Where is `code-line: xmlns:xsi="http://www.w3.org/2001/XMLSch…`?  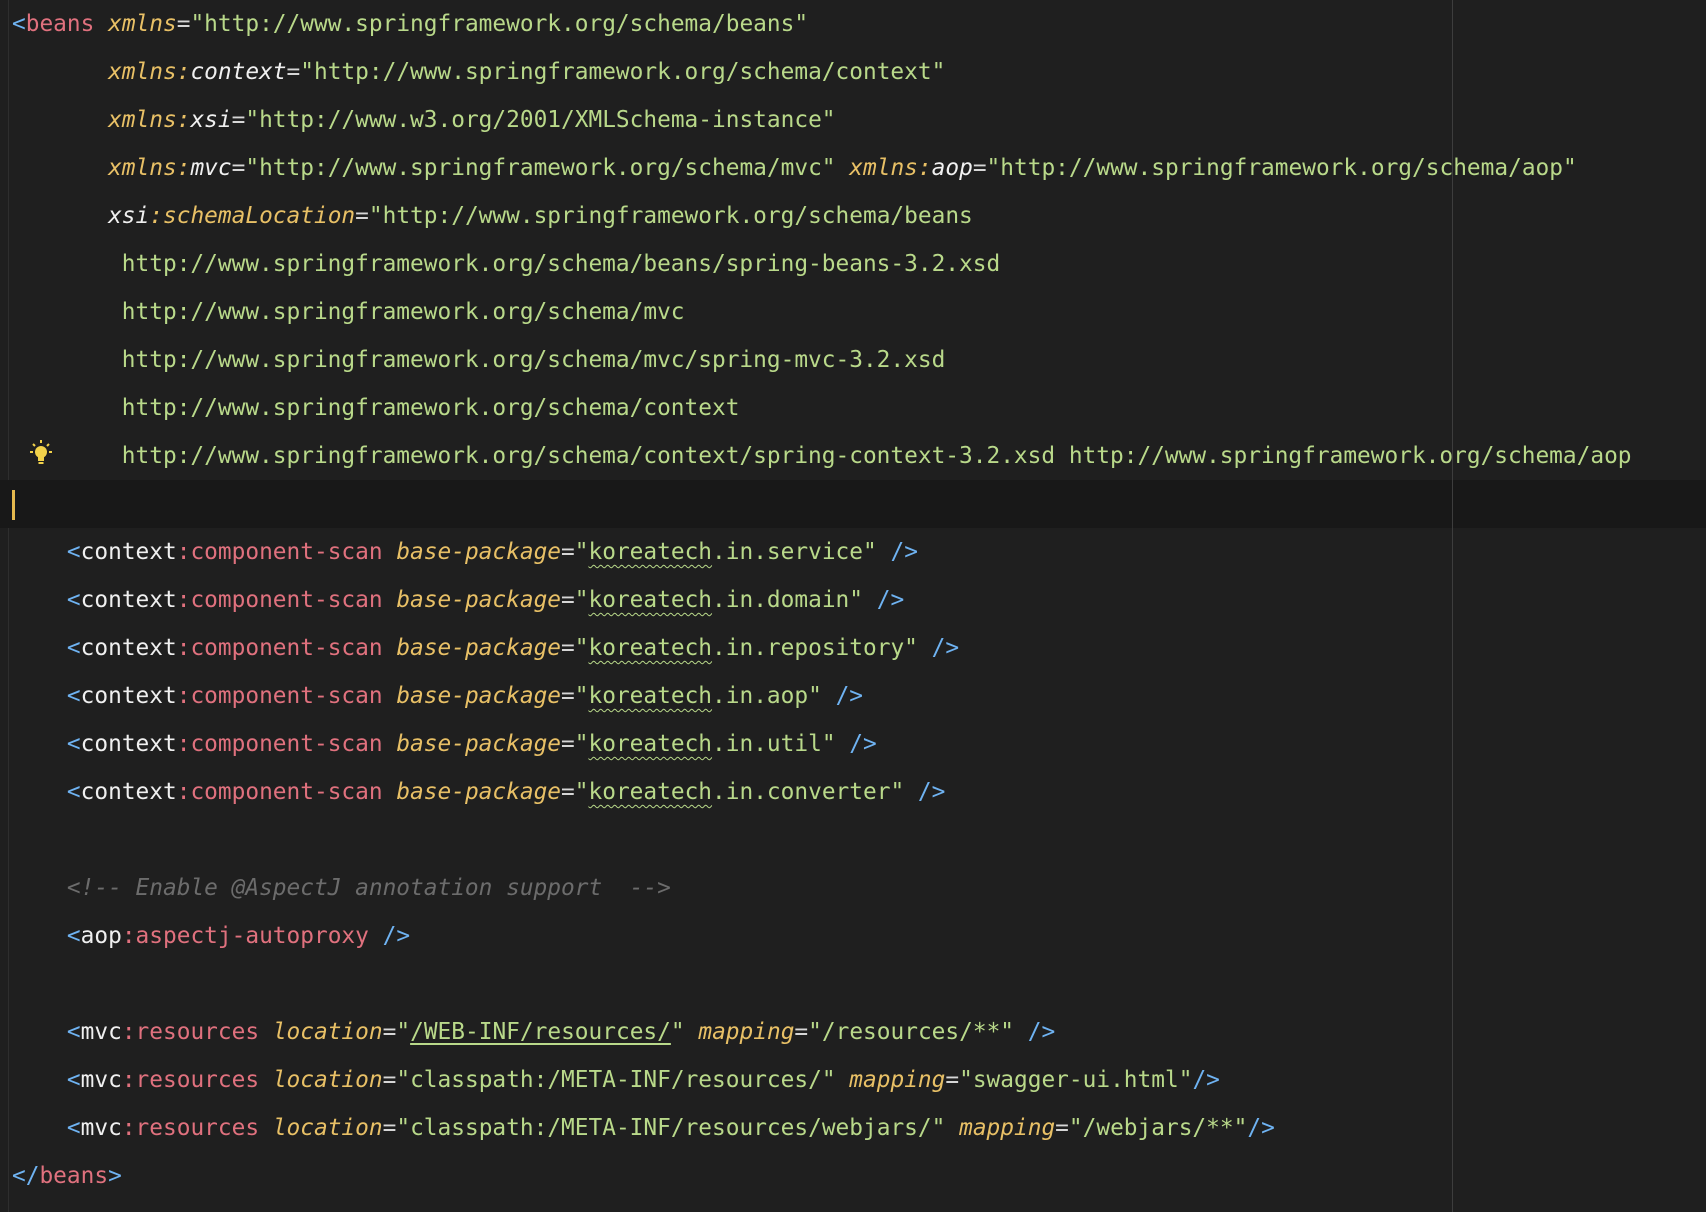
code-line: xmlns:xsi="http://www.w3.org/2001/XMLSch… is located at coordinates (859, 120).